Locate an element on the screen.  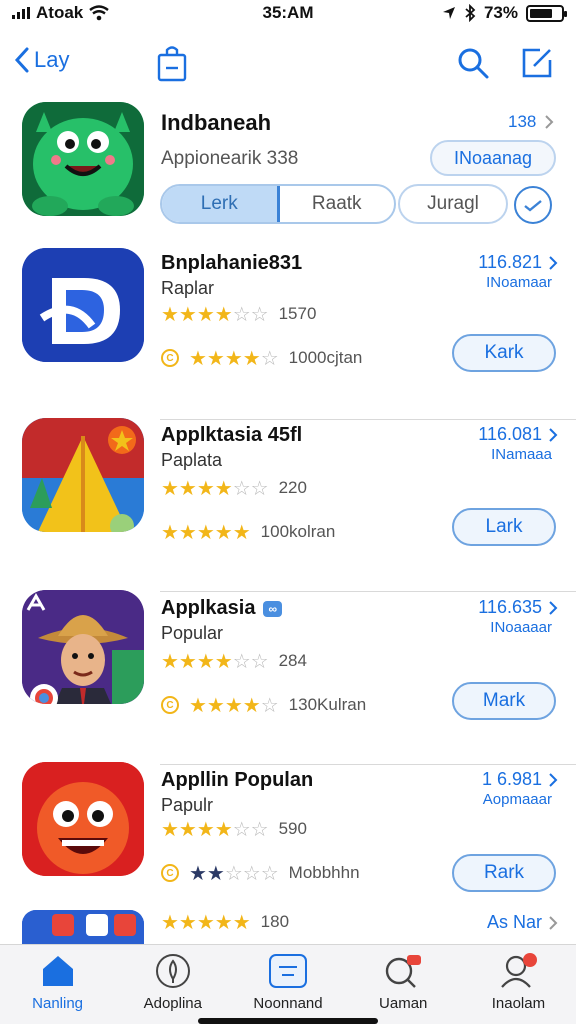
tab-bar: Nanling Adoplina Noonnand Uaman Inaolam is located at coordinates (288, 984).